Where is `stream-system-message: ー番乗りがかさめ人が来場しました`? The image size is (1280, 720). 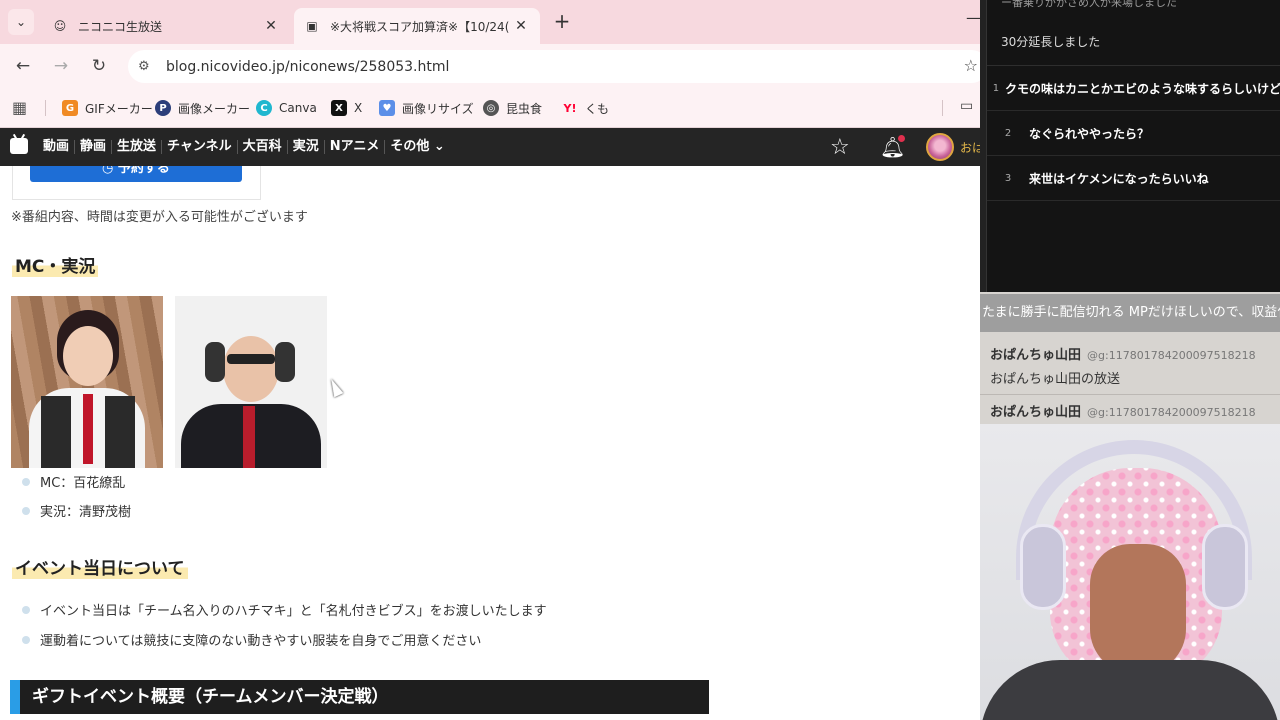
stream-system-message: ー番乗りがかさめ人が来場しました is located at coordinates (1089, 4).